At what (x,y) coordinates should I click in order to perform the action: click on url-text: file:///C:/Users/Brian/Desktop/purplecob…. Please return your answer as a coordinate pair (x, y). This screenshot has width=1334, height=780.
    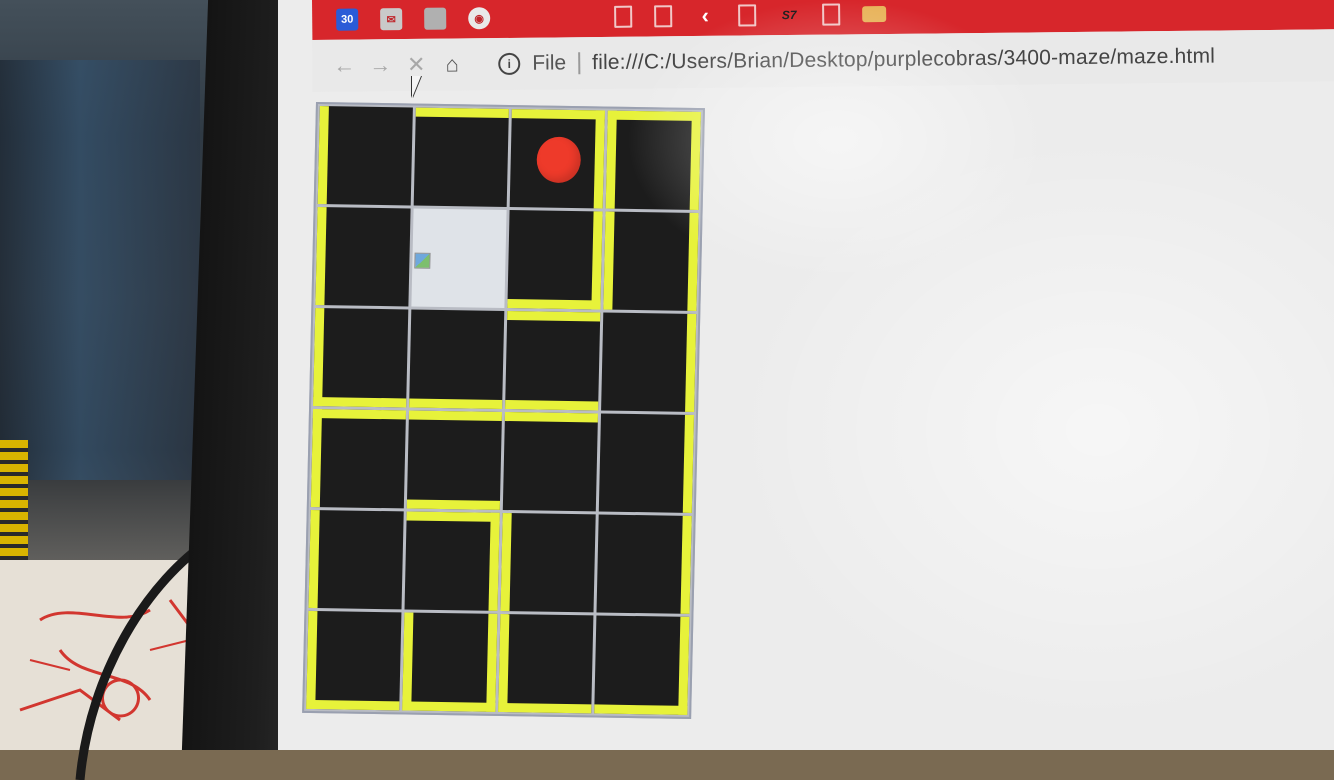
    Looking at the image, I should click on (903, 60).